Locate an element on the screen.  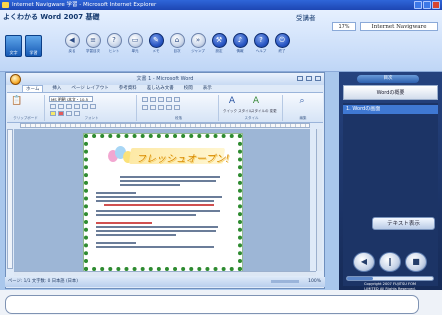
ribbon-tab-insert: 挿入 is located at coordinates (57, 88).